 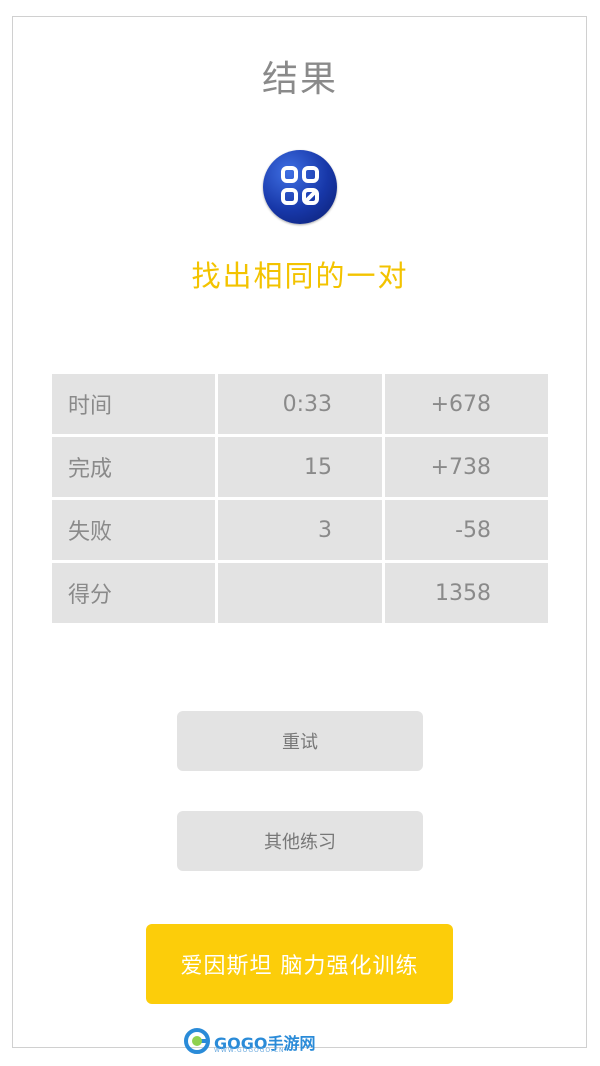 What do you see at coordinates (300, 841) in the screenshot?
I see `other-practice-button: 其他练习` at bounding box center [300, 841].